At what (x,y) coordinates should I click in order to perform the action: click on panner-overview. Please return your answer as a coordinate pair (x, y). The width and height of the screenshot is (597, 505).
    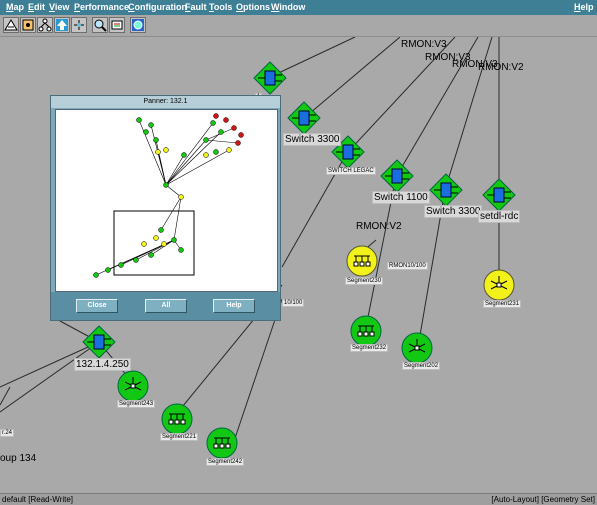
    Looking at the image, I should click on (166, 200).